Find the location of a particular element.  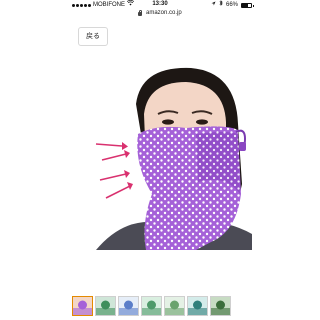

url-bar: amazon.co.jp is located at coordinates (160, 13).